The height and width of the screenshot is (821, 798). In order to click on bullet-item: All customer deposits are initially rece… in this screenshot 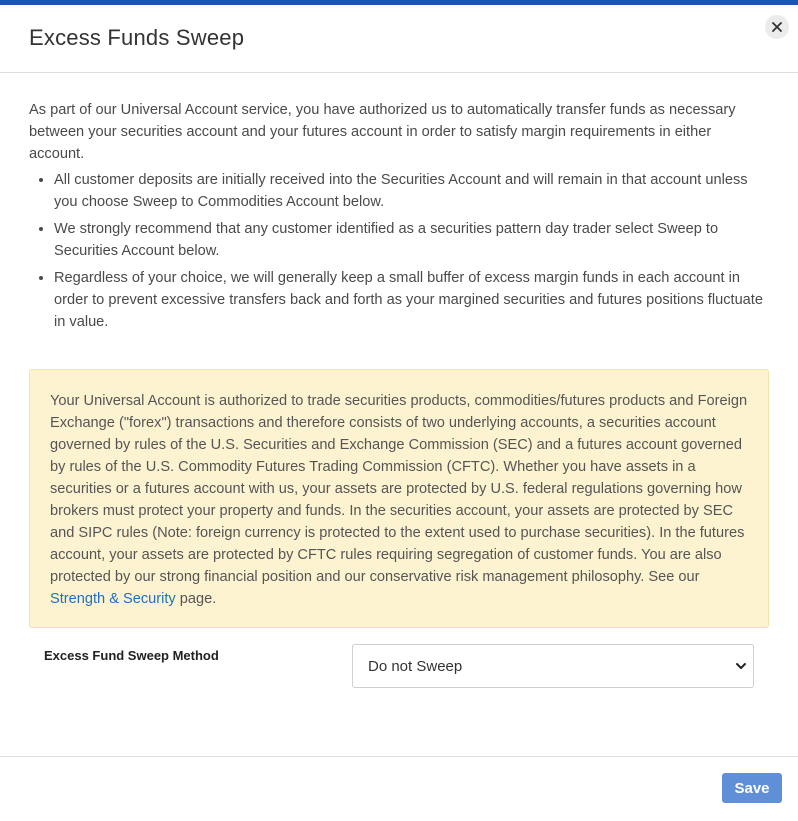, I will do `click(411, 191)`.